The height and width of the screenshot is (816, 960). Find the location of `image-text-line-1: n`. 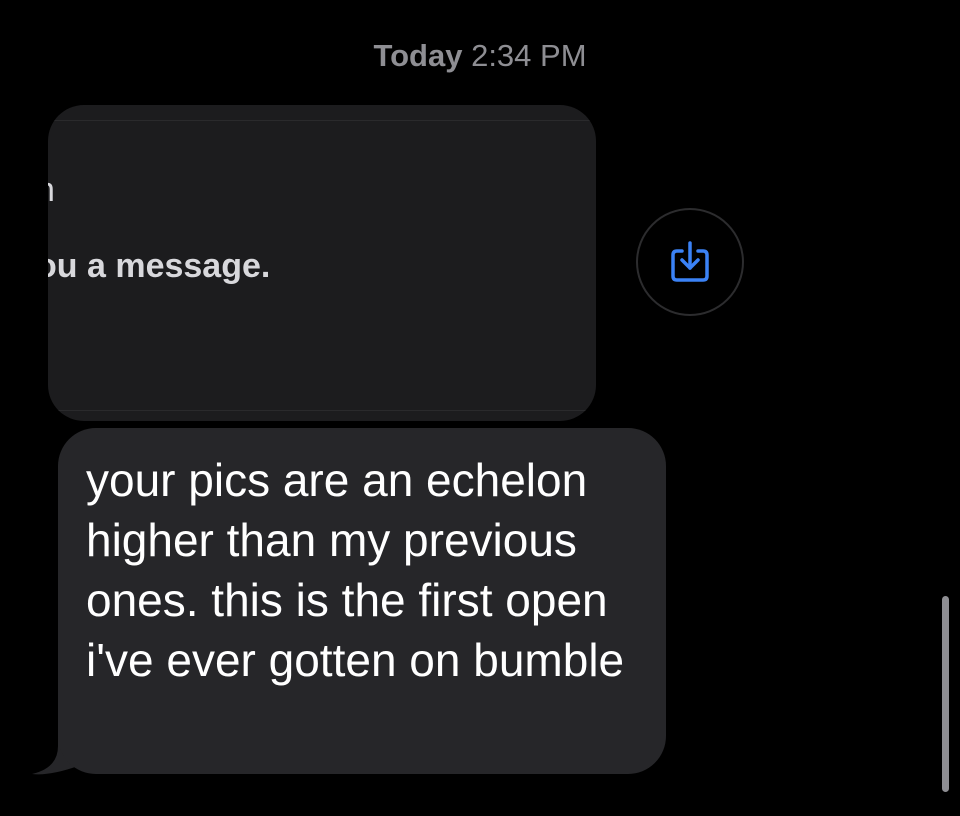

image-text-line-1: n is located at coordinates (51, 190).